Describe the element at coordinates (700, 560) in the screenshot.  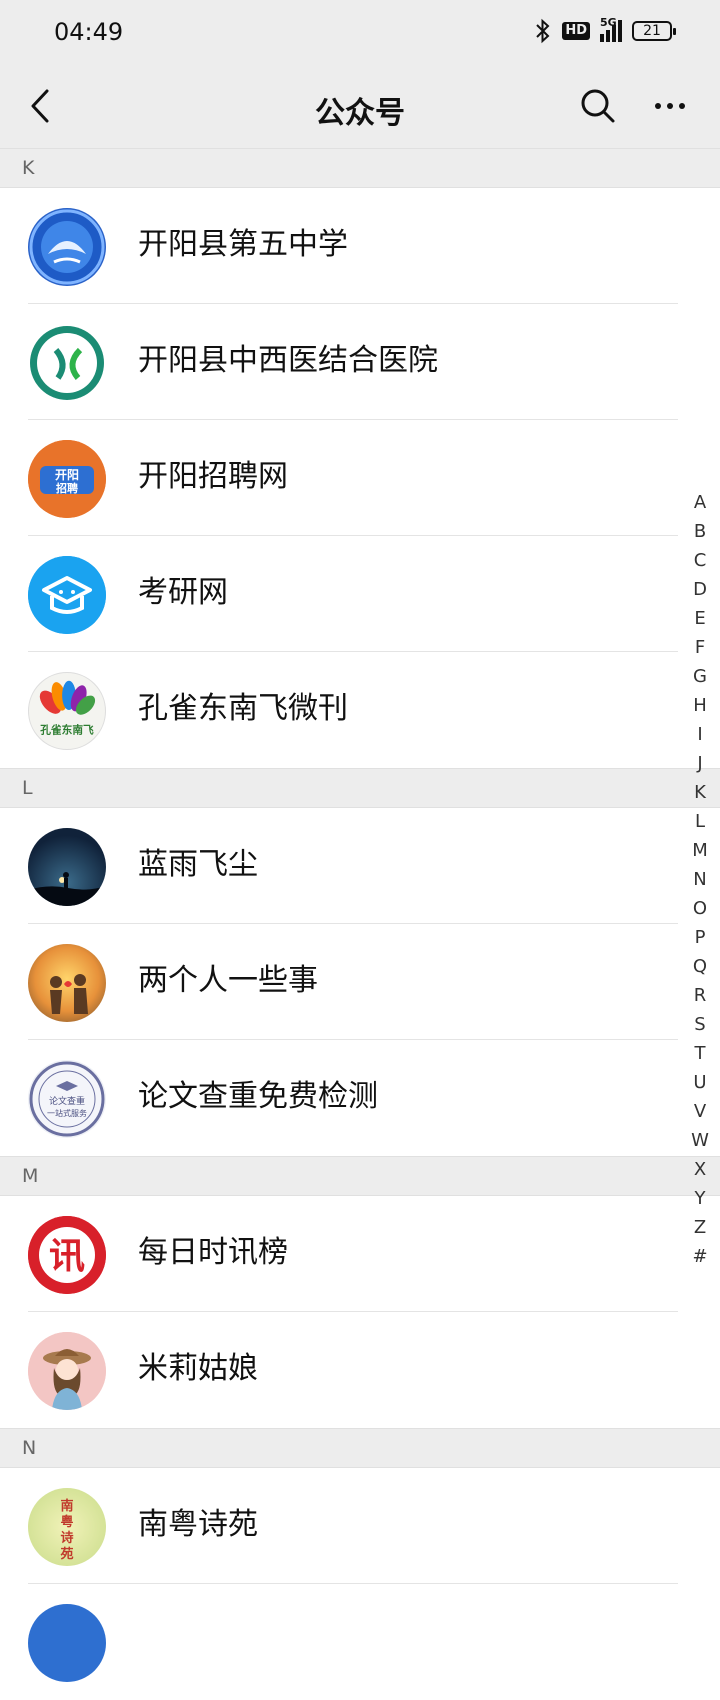
I see `index-letter: C` at that location.